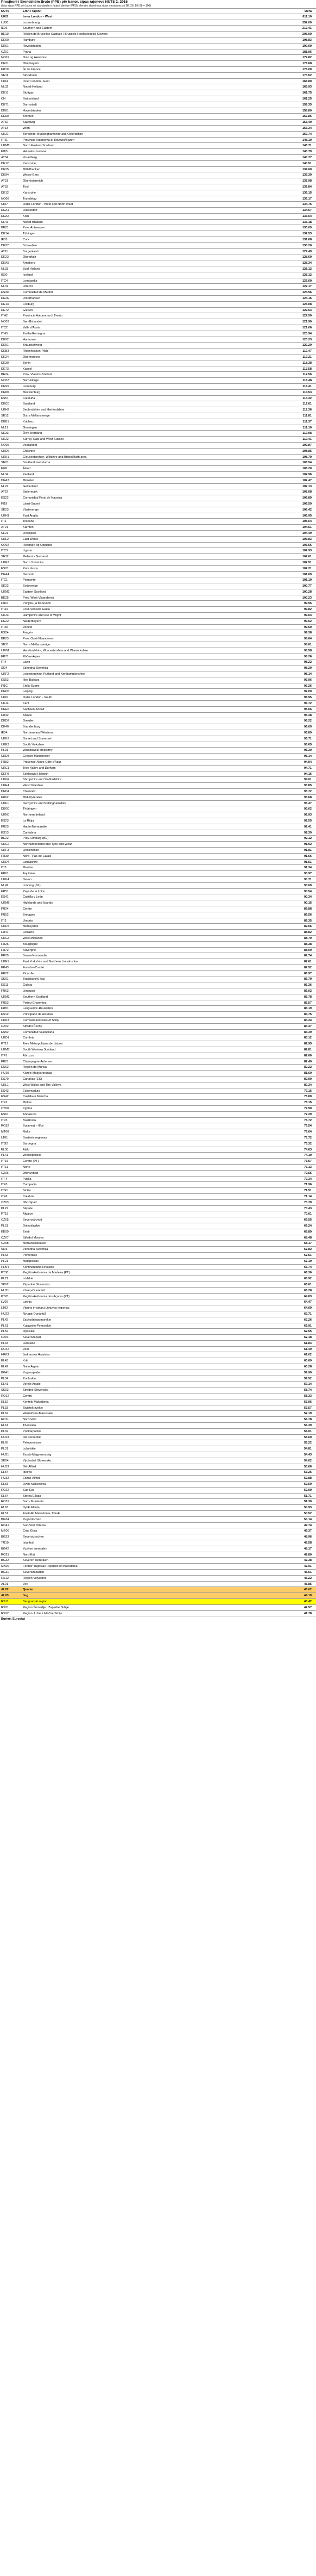  Describe the element at coordinates (31, 539) in the screenshot. I see `row-name: East Wales` at that location.